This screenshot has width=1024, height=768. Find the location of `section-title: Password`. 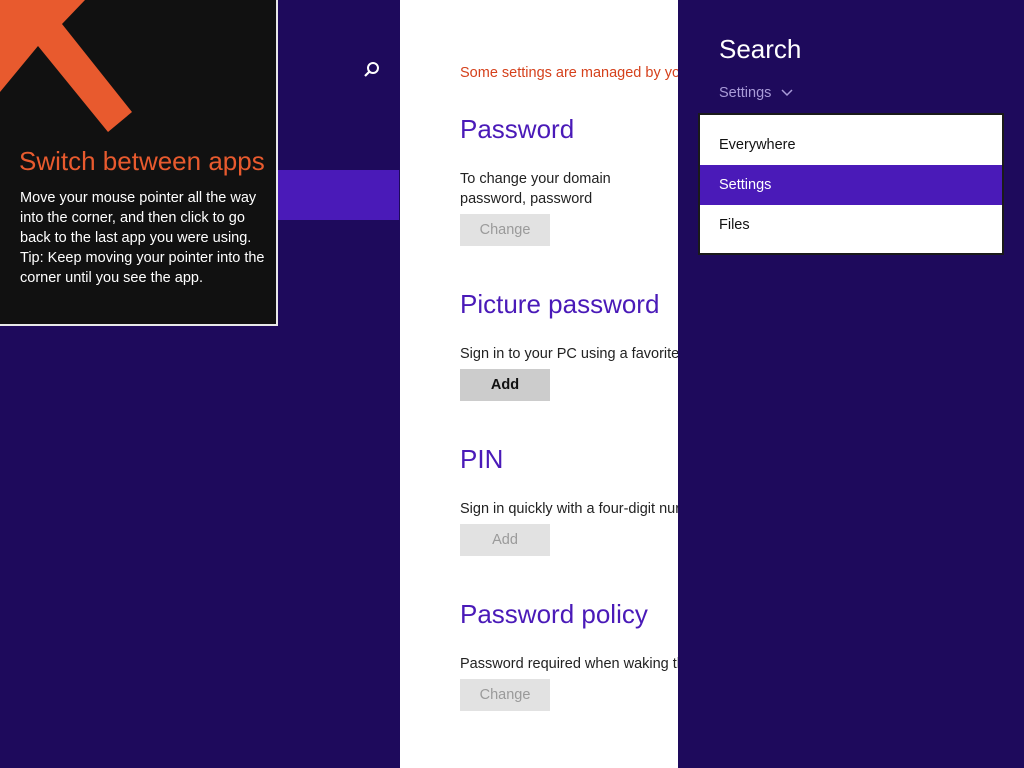

section-title: Password is located at coordinates (517, 129).